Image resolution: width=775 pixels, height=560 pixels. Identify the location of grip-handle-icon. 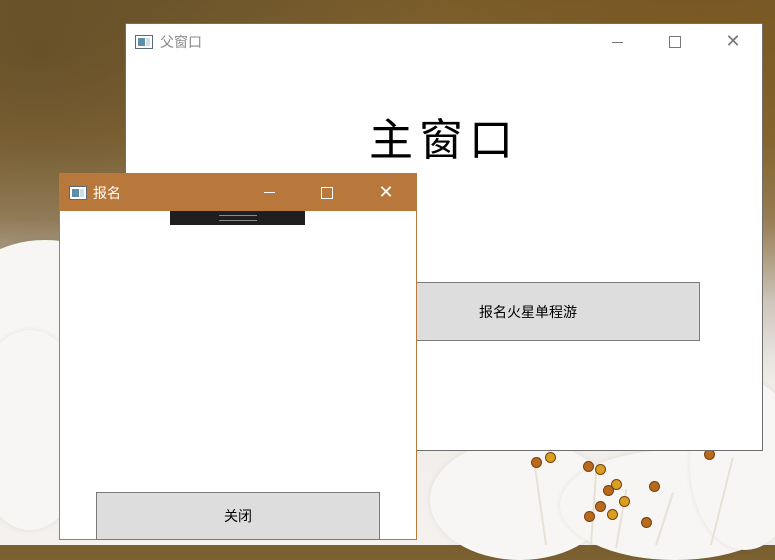
(238, 218).